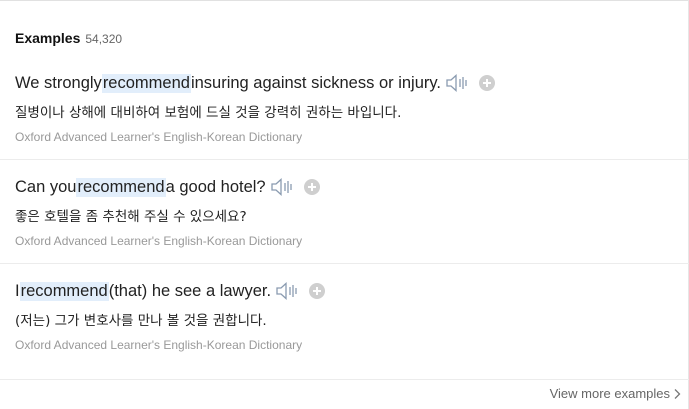  I want to click on chevron-right-icon, so click(677, 393).